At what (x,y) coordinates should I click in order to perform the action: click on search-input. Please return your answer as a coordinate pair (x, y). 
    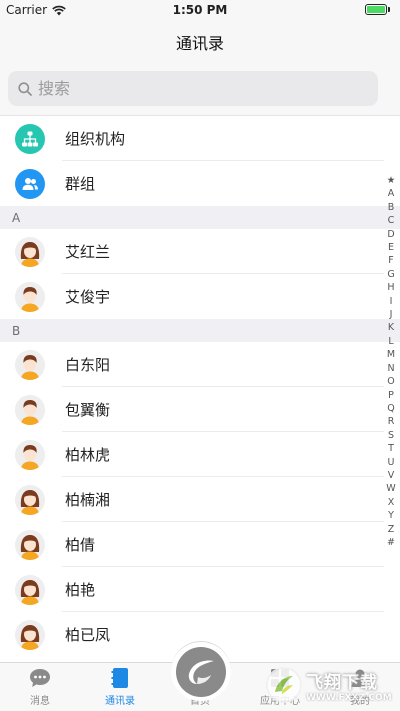
    Looking at the image, I should click on (188, 88).